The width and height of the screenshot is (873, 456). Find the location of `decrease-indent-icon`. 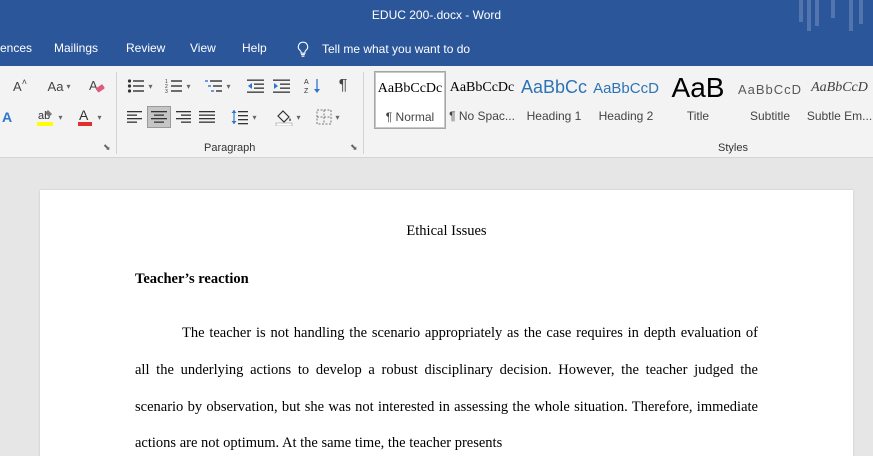

decrease-indent-icon is located at coordinates (255, 86).